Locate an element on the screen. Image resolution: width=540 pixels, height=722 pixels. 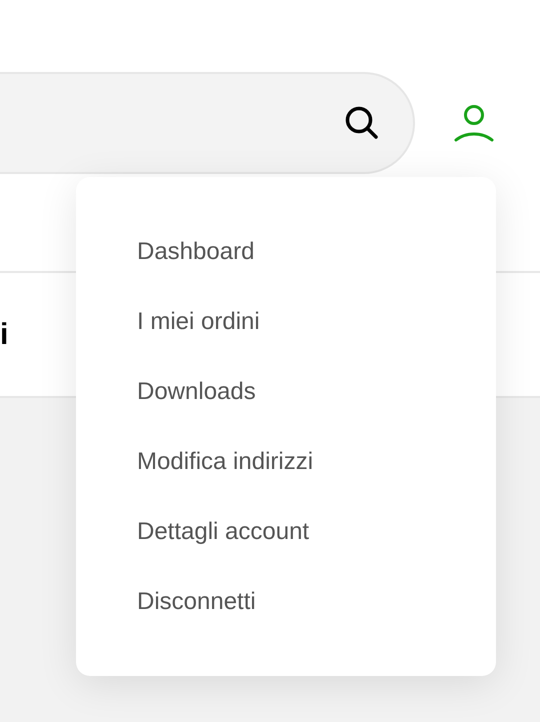
menu-item: Dashboard is located at coordinates (195, 264).